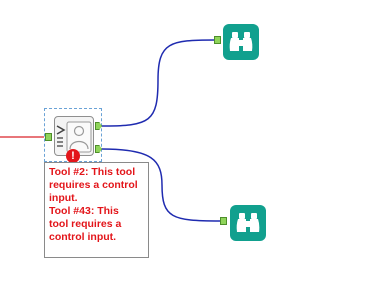 The height and width of the screenshot is (281, 381). I want to click on tool-input-anchor, so click(48, 137).